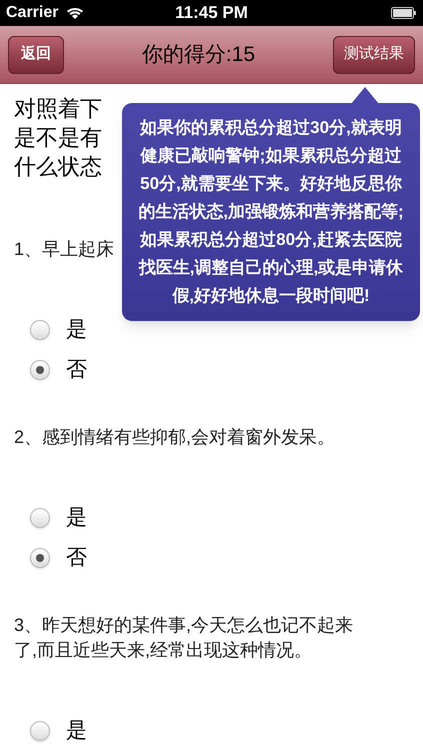 The height and width of the screenshot is (750, 423). Describe the element at coordinates (211, 13) in the screenshot. I see `clock: 11:45 PM` at that location.